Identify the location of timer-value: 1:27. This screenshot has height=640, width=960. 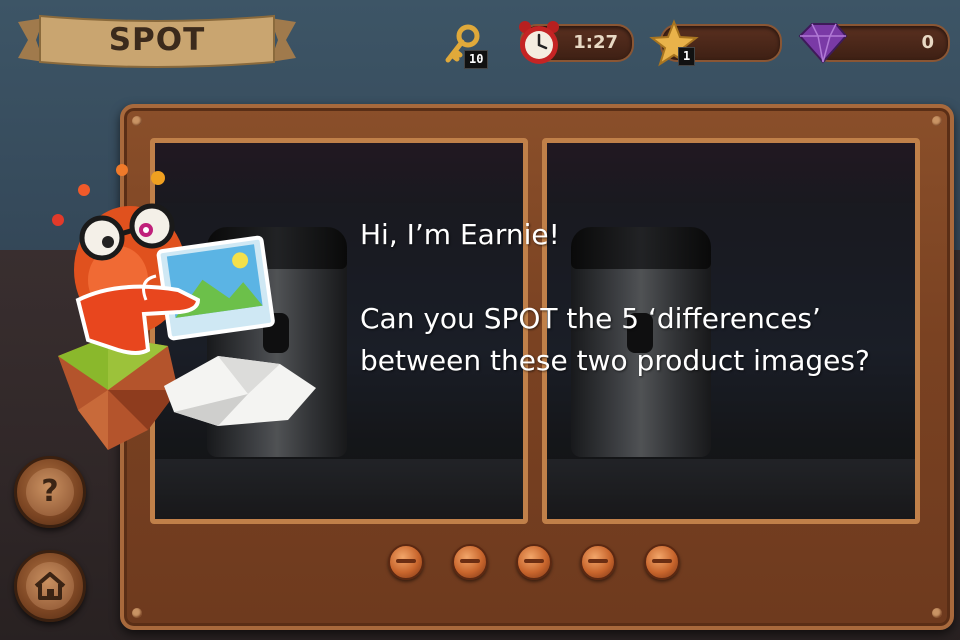
(595, 42).